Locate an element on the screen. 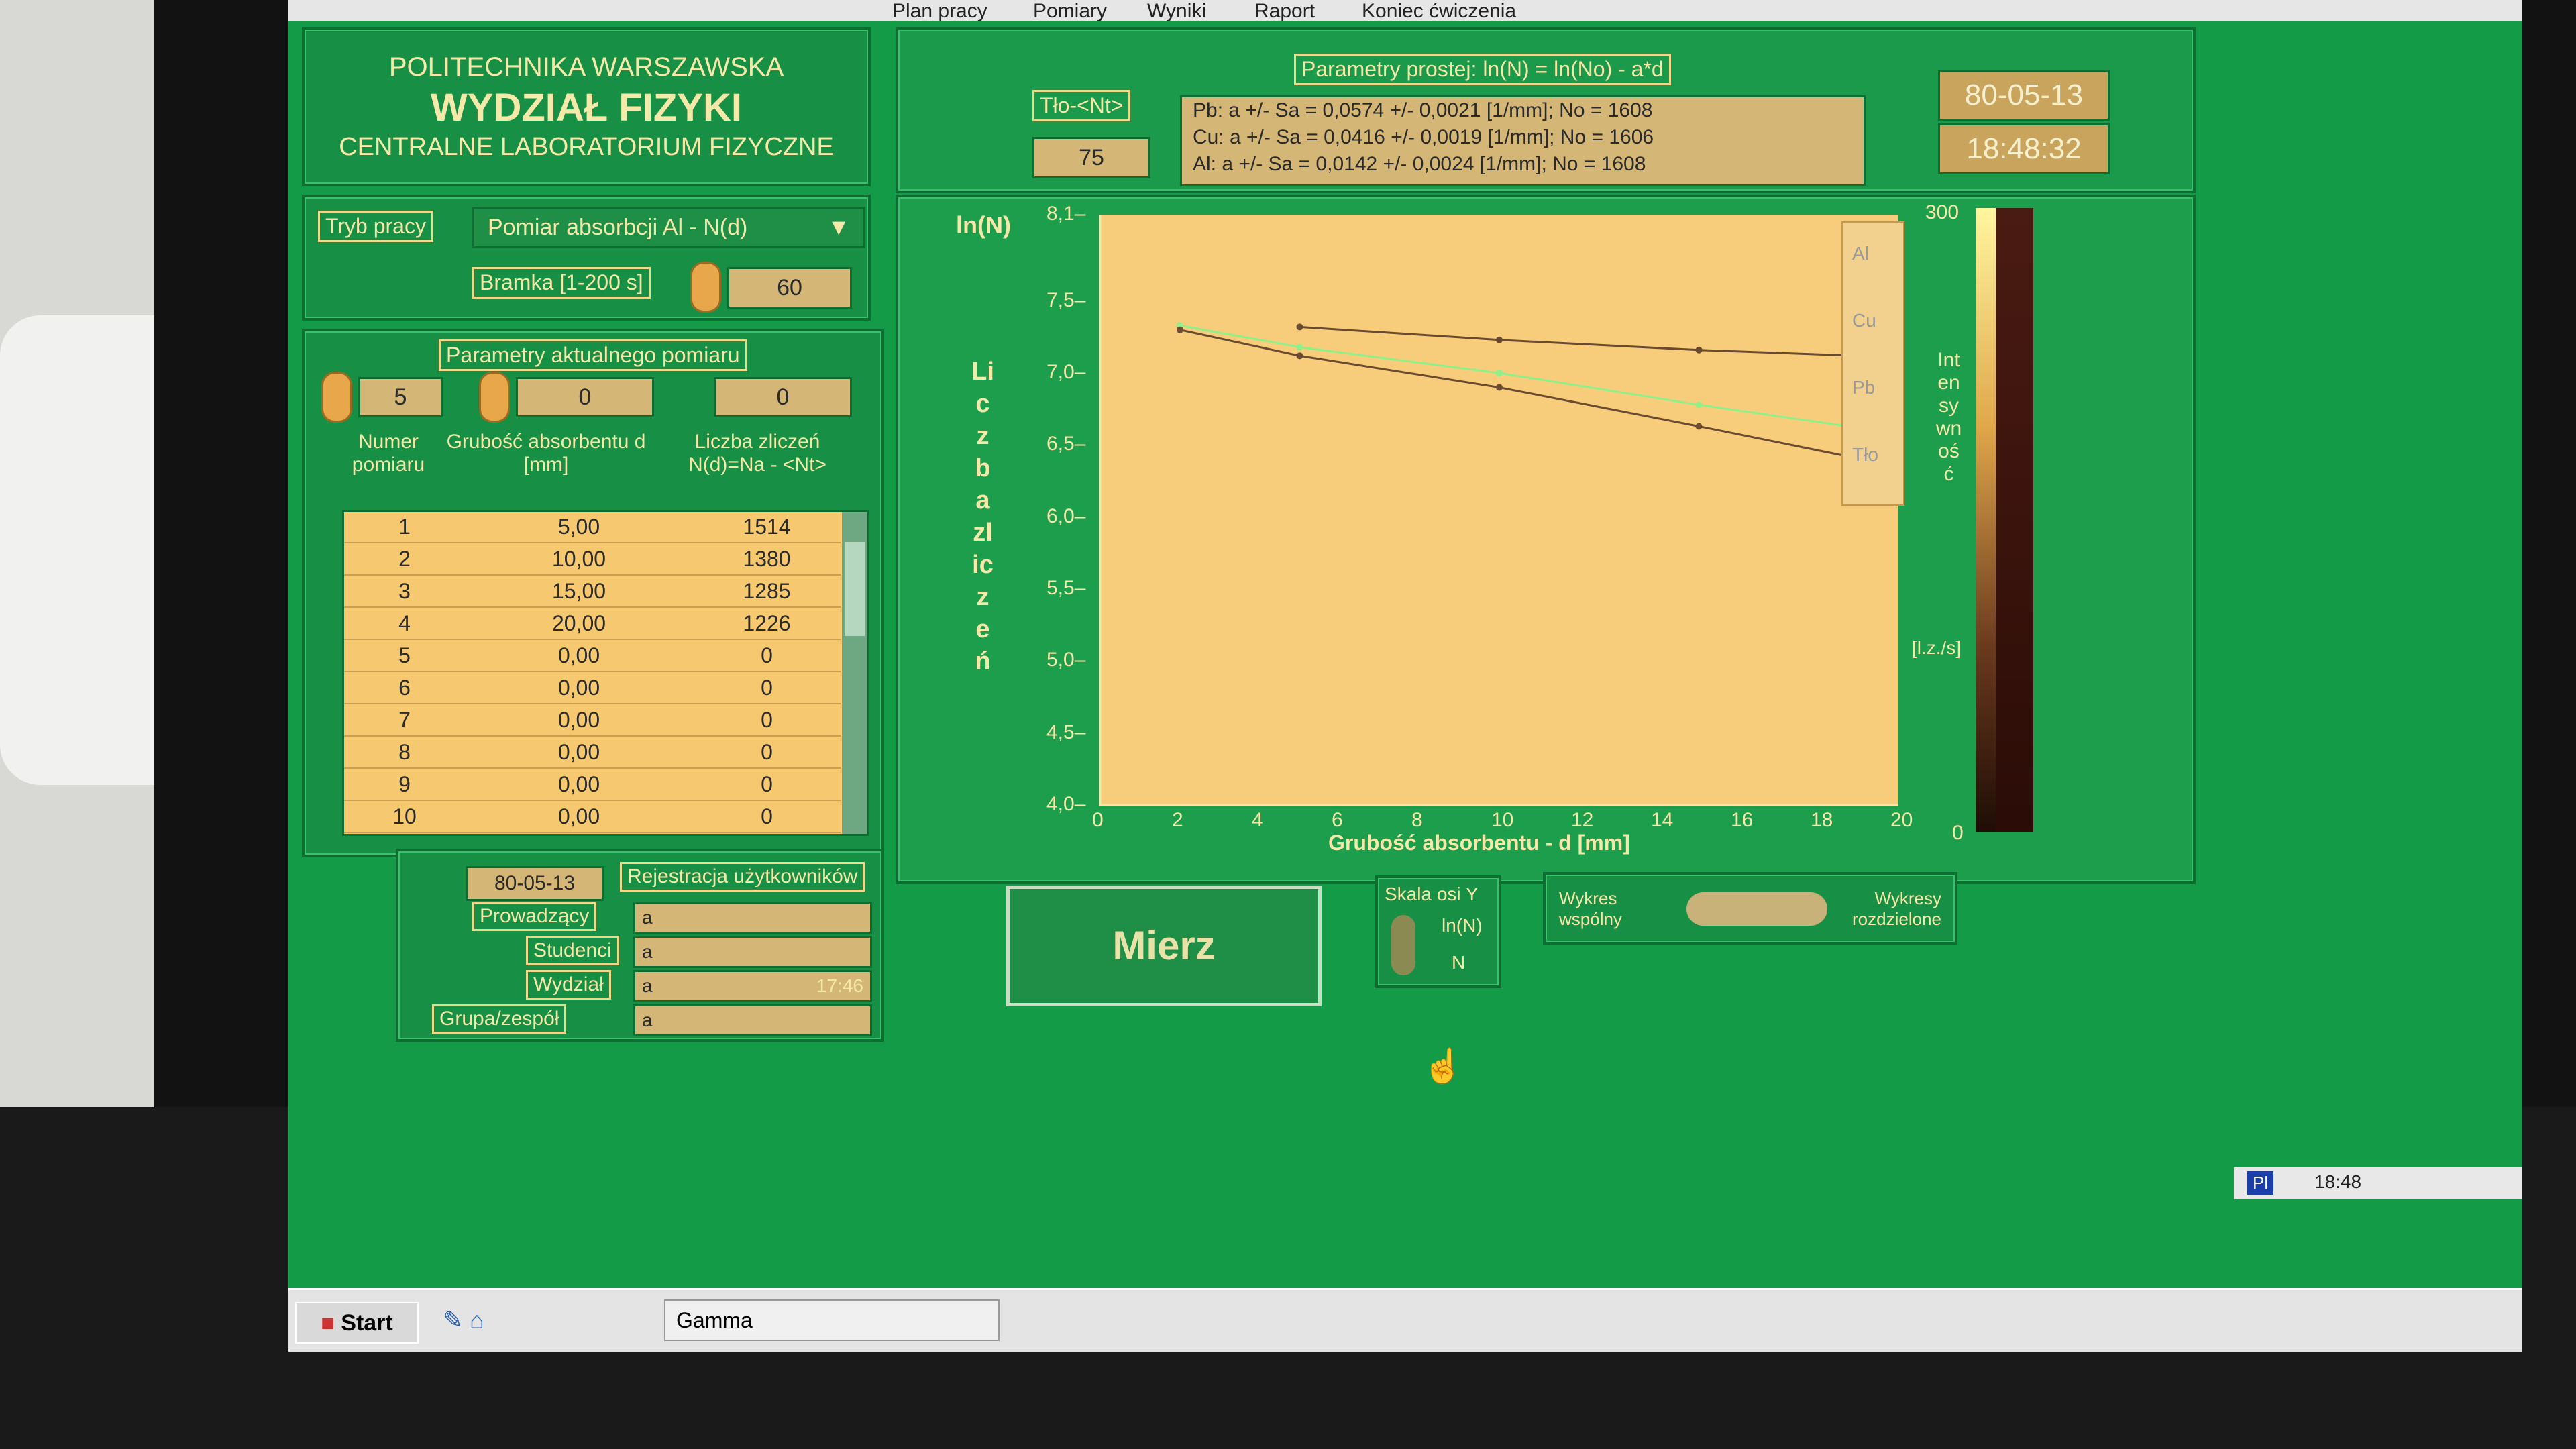 Image resolution: width=2576 pixels, height=1449 pixels. taskbar-task: Gamma is located at coordinates (832, 1320).